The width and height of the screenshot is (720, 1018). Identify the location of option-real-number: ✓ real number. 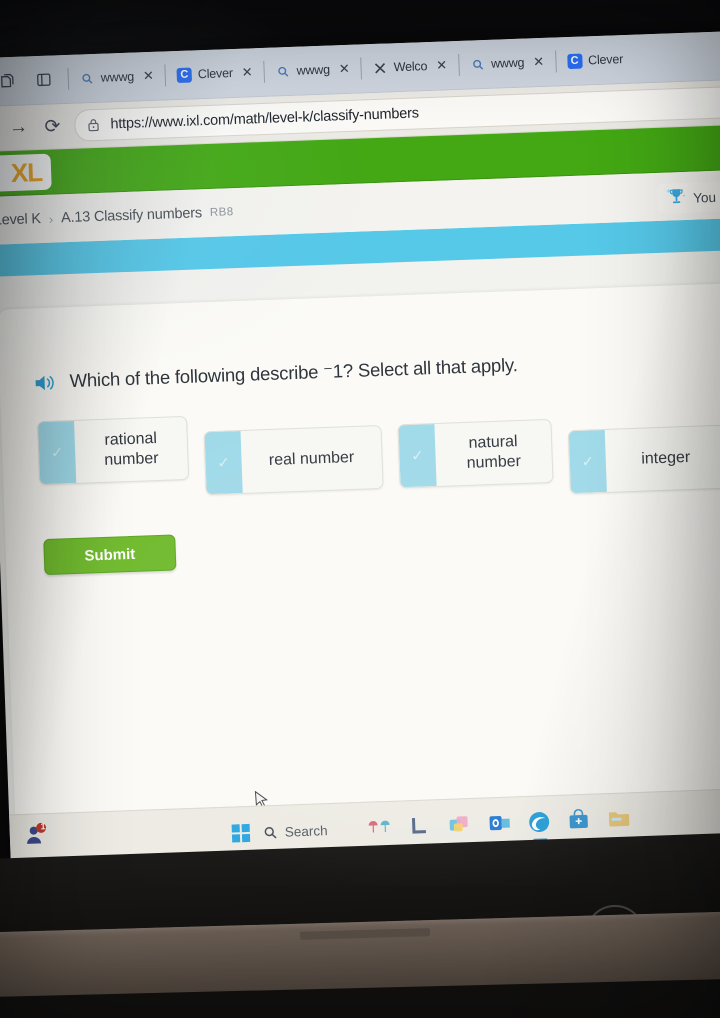
(293, 460).